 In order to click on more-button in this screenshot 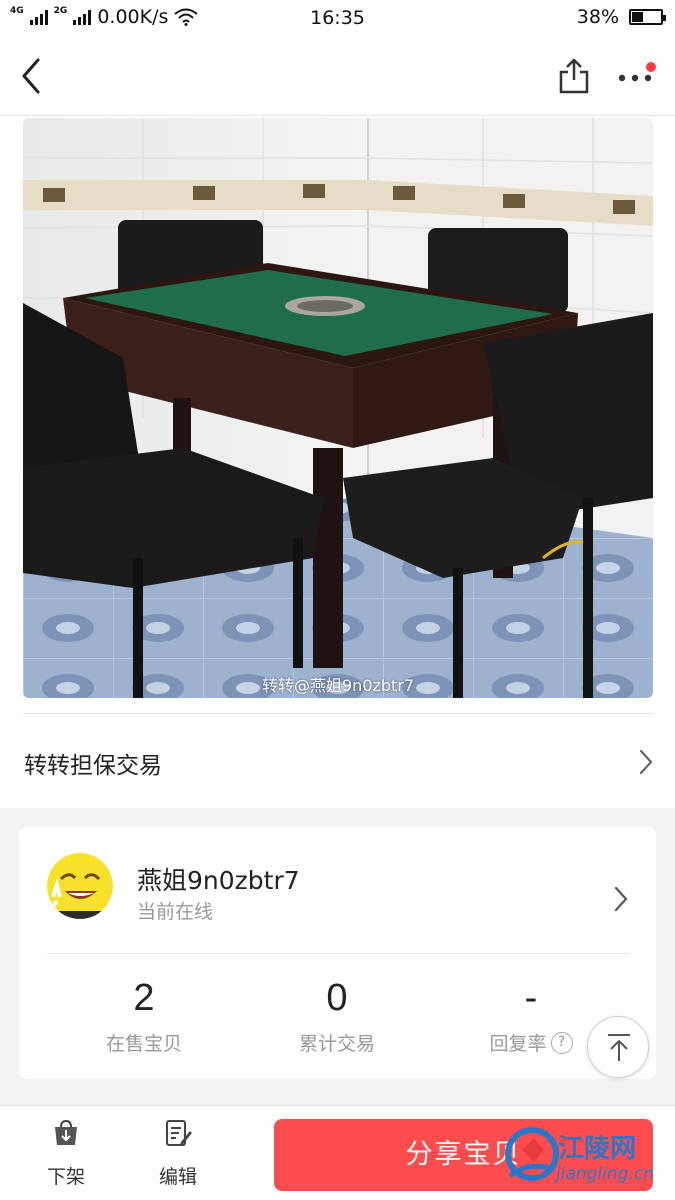, I will do `click(639, 76)`.